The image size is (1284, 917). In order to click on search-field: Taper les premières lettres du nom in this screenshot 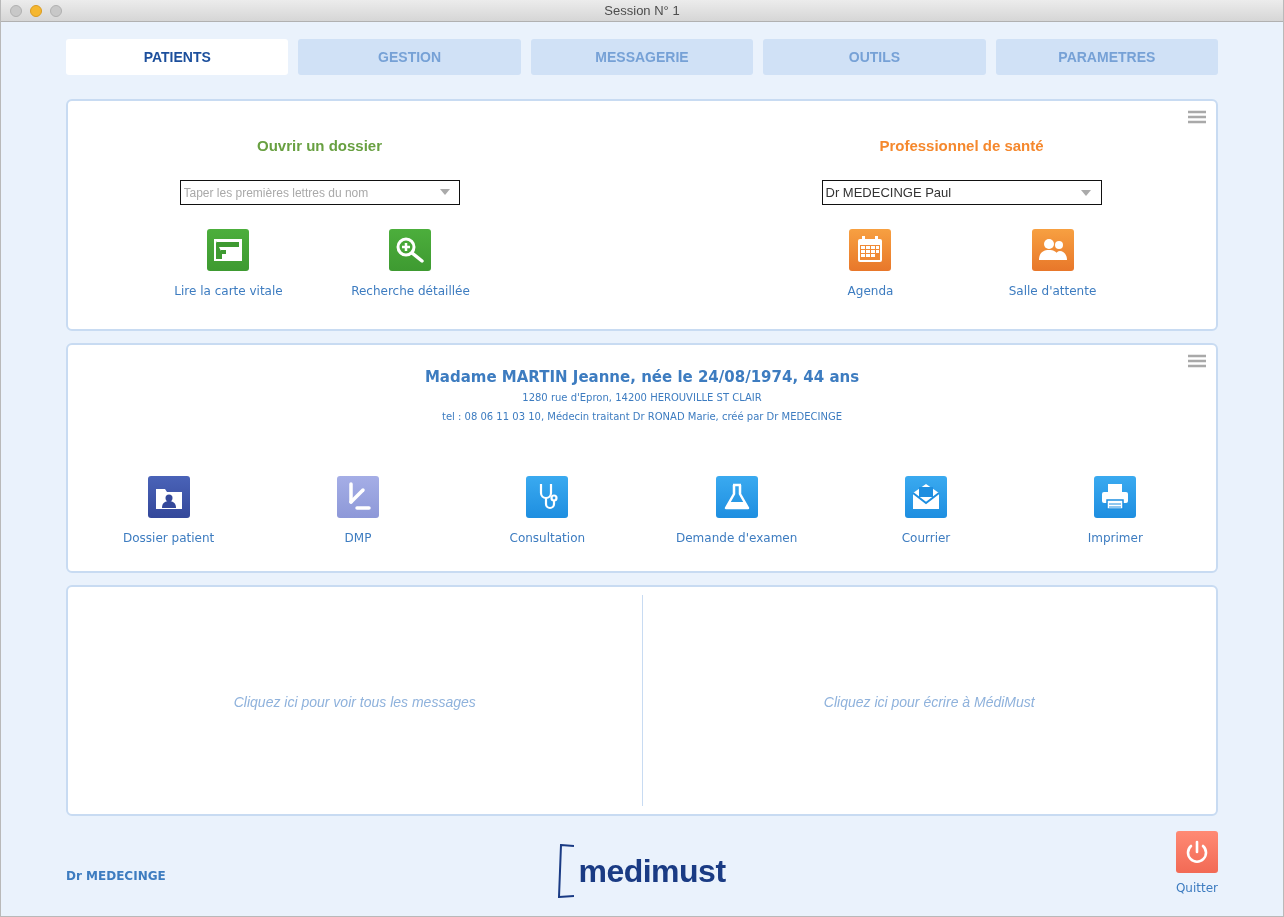, I will do `click(319, 192)`.